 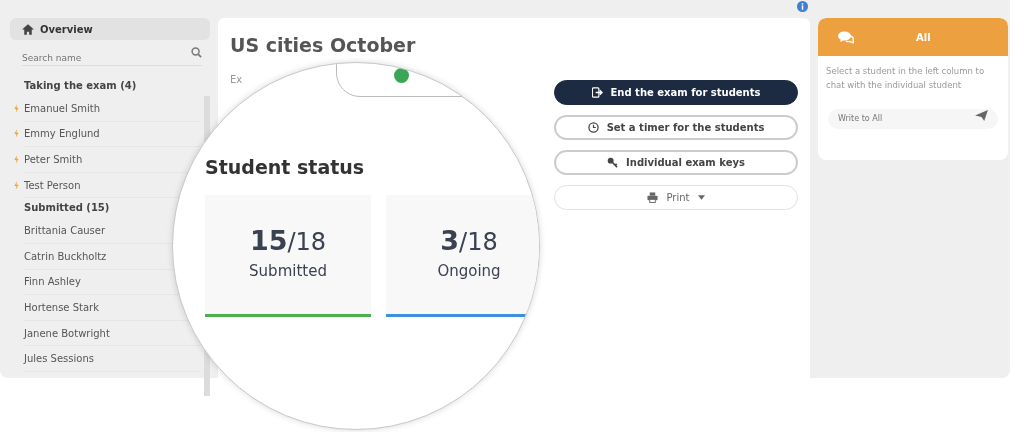 What do you see at coordinates (323, 45) in the screenshot?
I see `exam-title: US cities October` at bounding box center [323, 45].